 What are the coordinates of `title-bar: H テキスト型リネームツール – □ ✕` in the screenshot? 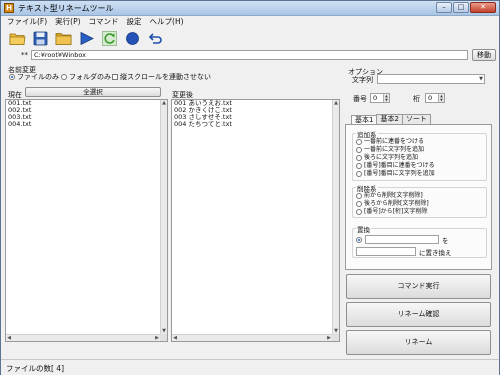 It's located at (250, 8).